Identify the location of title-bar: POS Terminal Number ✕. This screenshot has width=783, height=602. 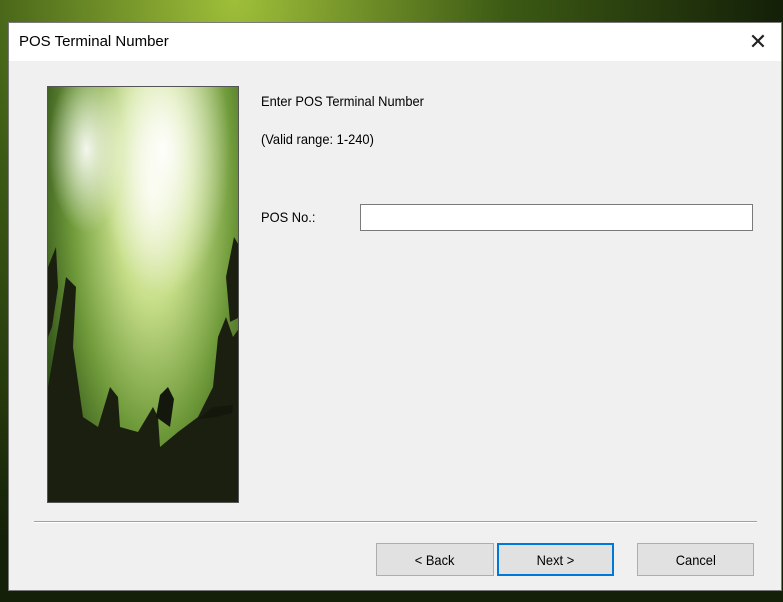
(395, 42).